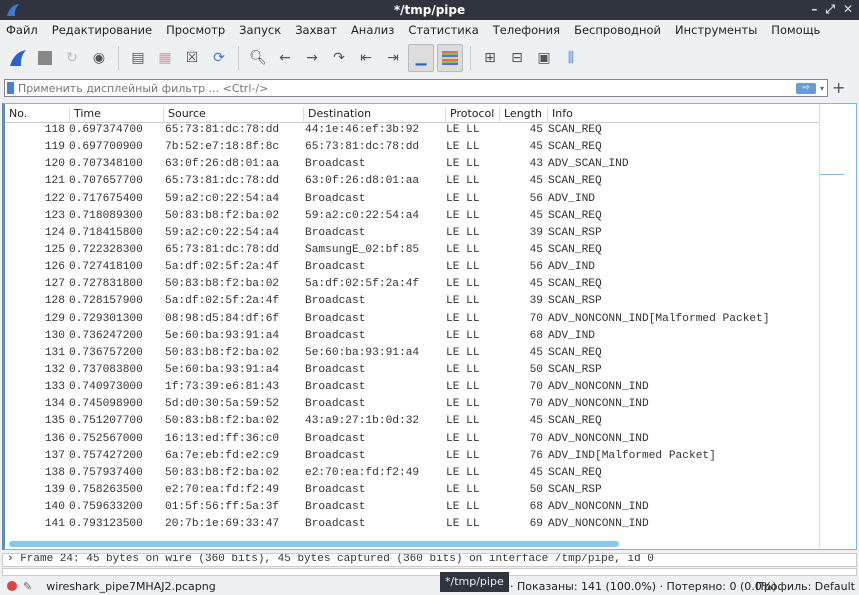  What do you see at coordinates (716, 30) in the screenshot?
I see `menu-tools: Инструменты` at bounding box center [716, 30].